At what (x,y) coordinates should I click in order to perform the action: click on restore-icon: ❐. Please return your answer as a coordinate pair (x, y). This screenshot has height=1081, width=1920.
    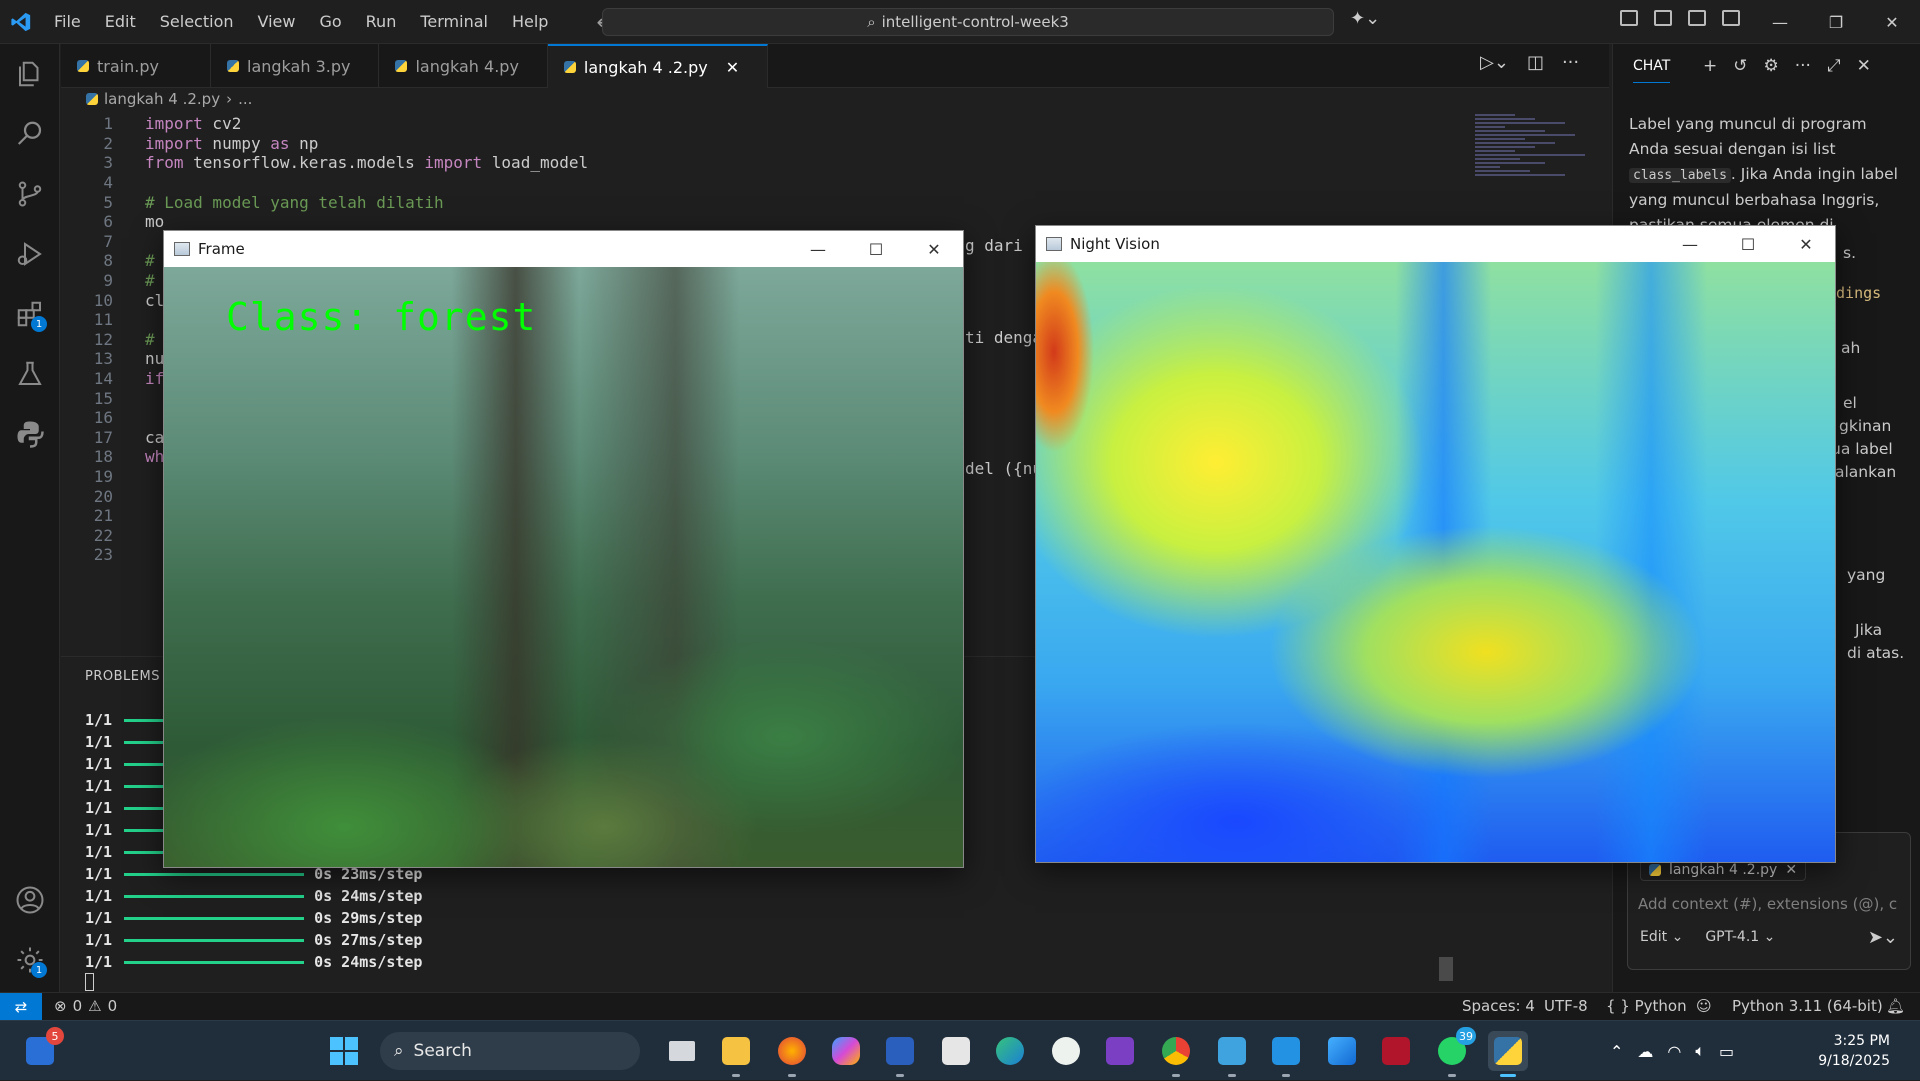
    Looking at the image, I should click on (1836, 22).